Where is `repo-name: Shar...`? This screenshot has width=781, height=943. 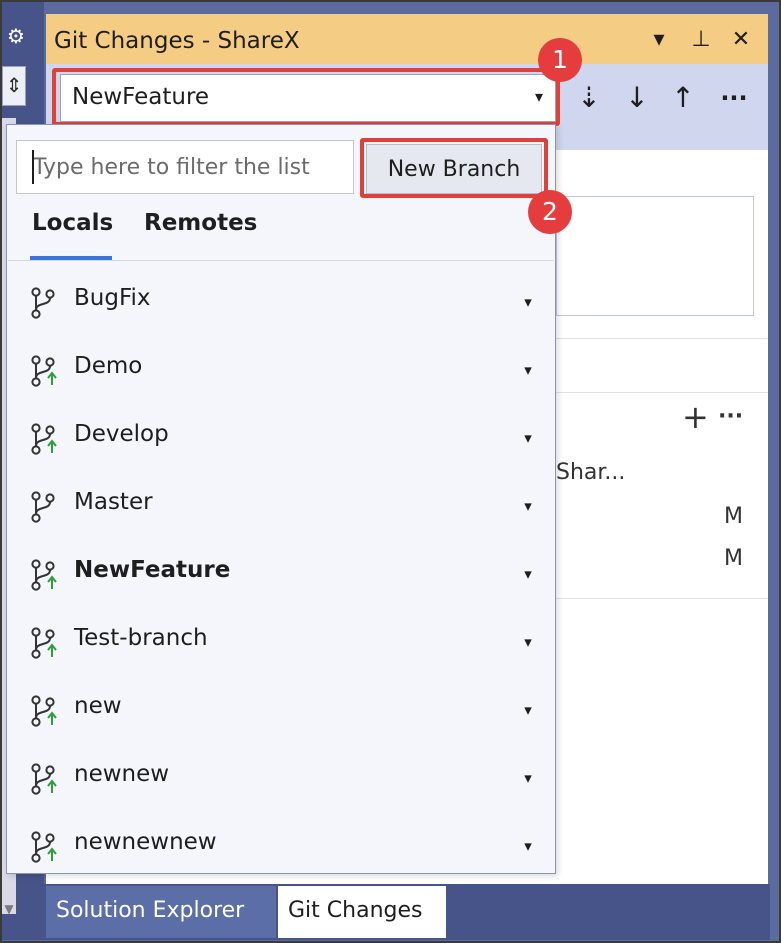 repo-name: Shar... is located at coordinates (591, 472).